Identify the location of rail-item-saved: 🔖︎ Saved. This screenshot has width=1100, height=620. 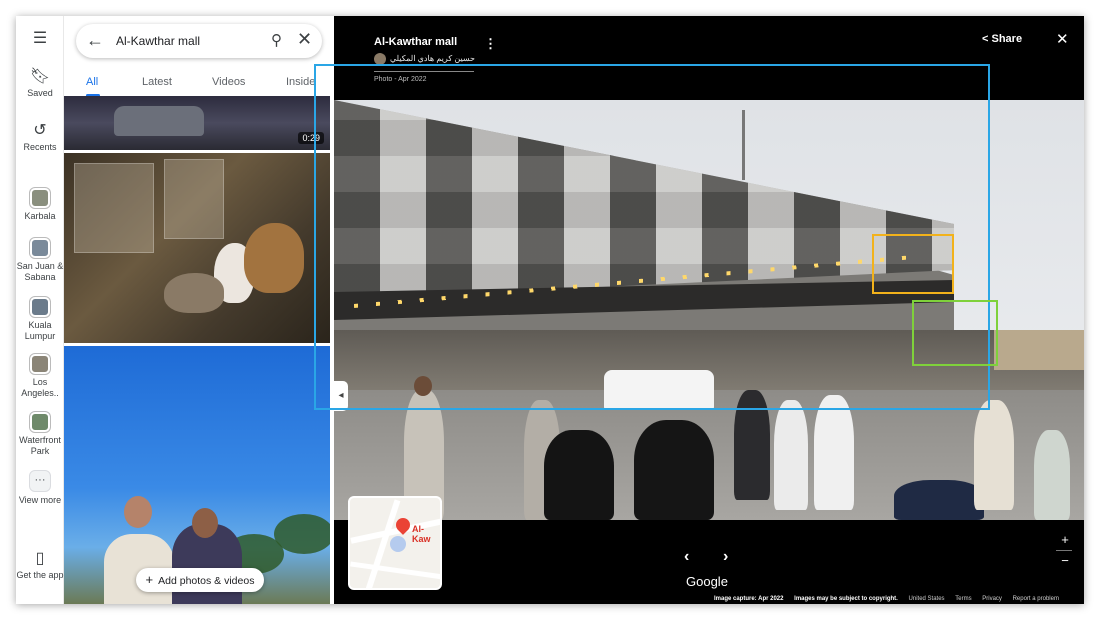
(40, 83).